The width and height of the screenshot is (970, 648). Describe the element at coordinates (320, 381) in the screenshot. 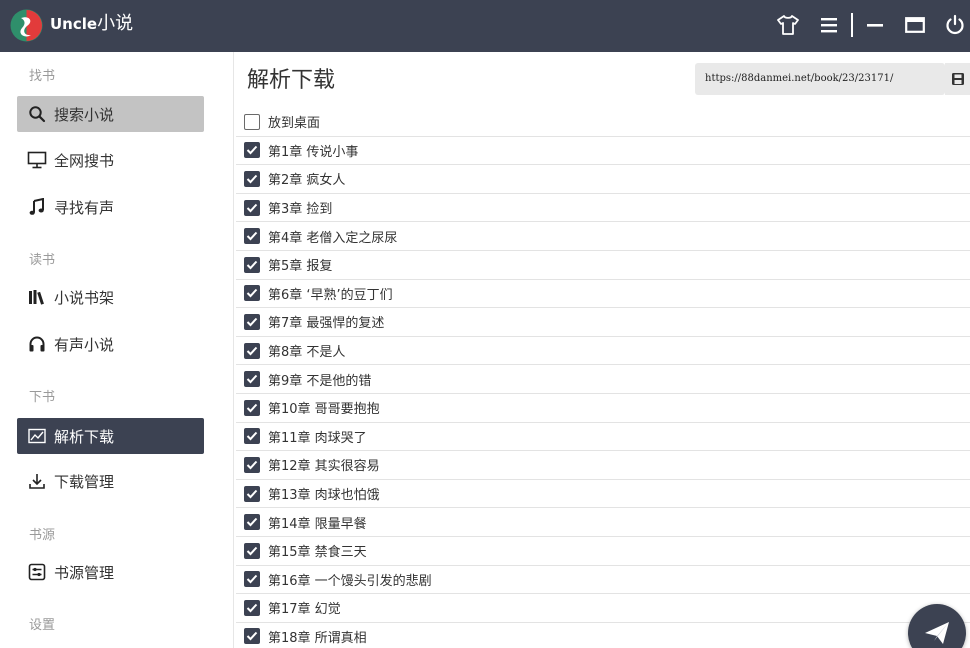

I see `chapter-label: 第9章 不是他的错` at that location.